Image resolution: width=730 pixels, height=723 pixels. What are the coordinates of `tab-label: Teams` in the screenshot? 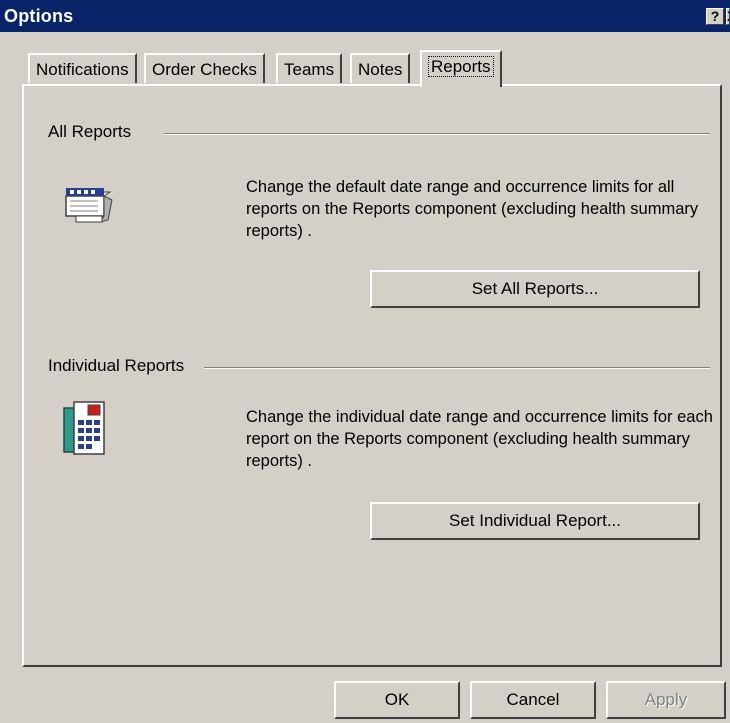 It's located at (309, 69).